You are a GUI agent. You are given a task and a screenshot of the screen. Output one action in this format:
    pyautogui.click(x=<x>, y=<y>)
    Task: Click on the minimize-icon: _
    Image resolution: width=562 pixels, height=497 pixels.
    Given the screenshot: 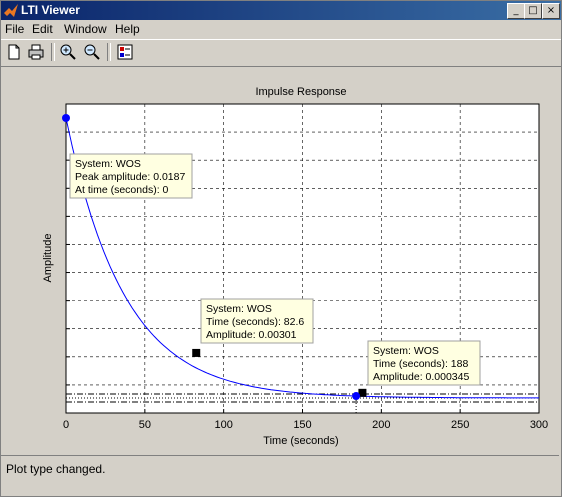 What is the action you would take?
    pyautogui.click(x=516, y=11)
    